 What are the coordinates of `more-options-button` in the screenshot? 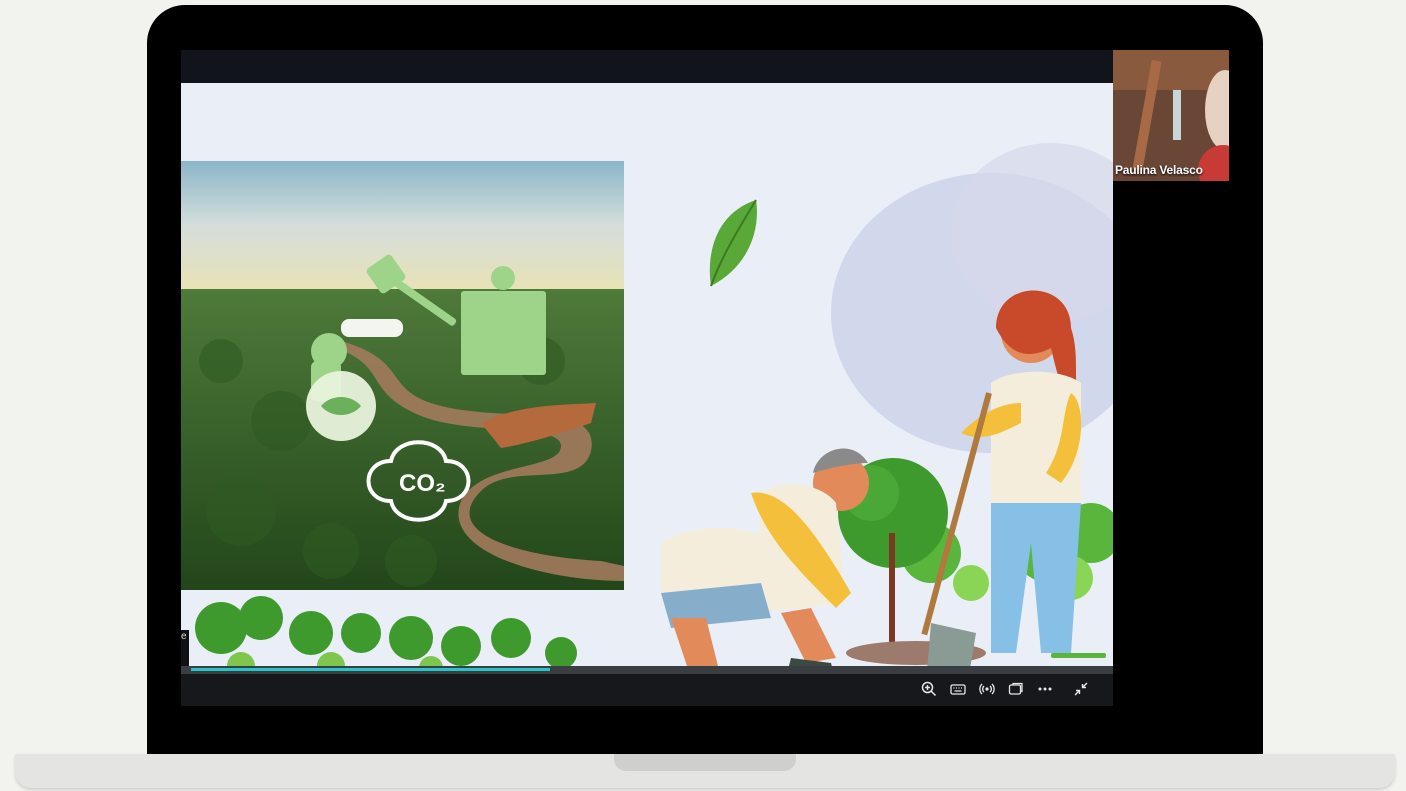 It's located at (1045, 689).